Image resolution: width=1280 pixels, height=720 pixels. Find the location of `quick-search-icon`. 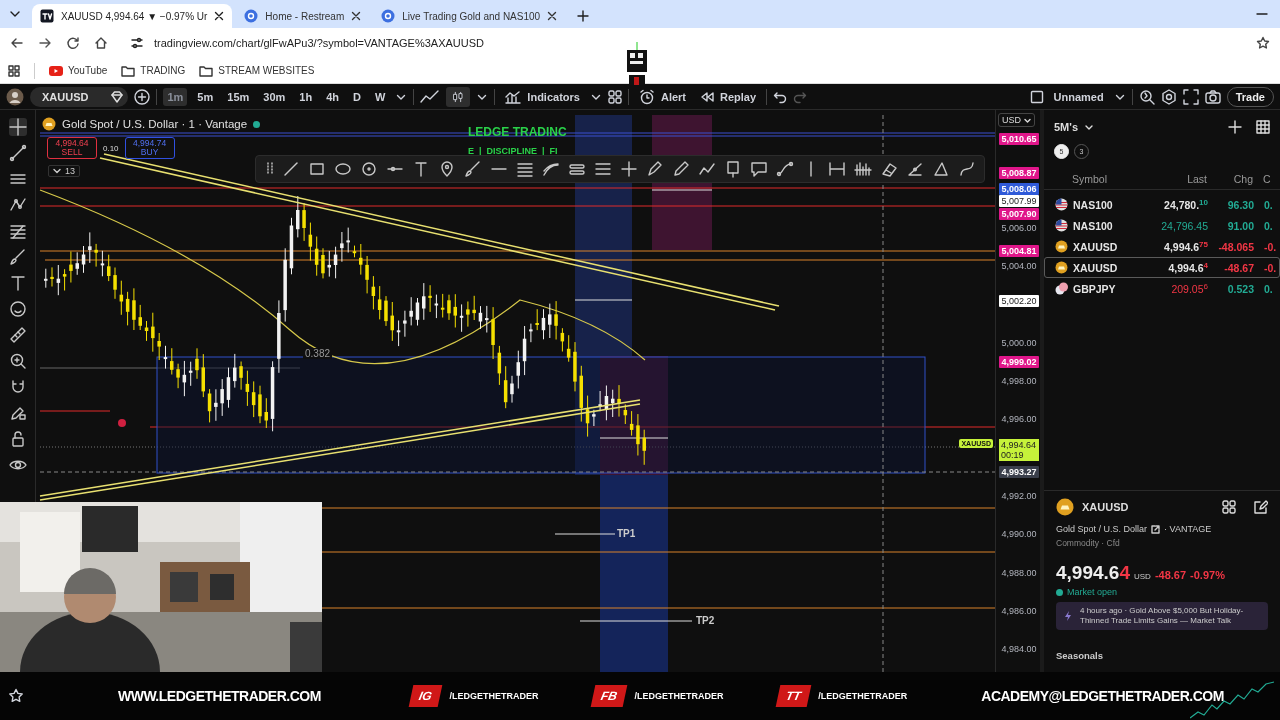

quick-search-icon is located at coordinates (1146, 96).